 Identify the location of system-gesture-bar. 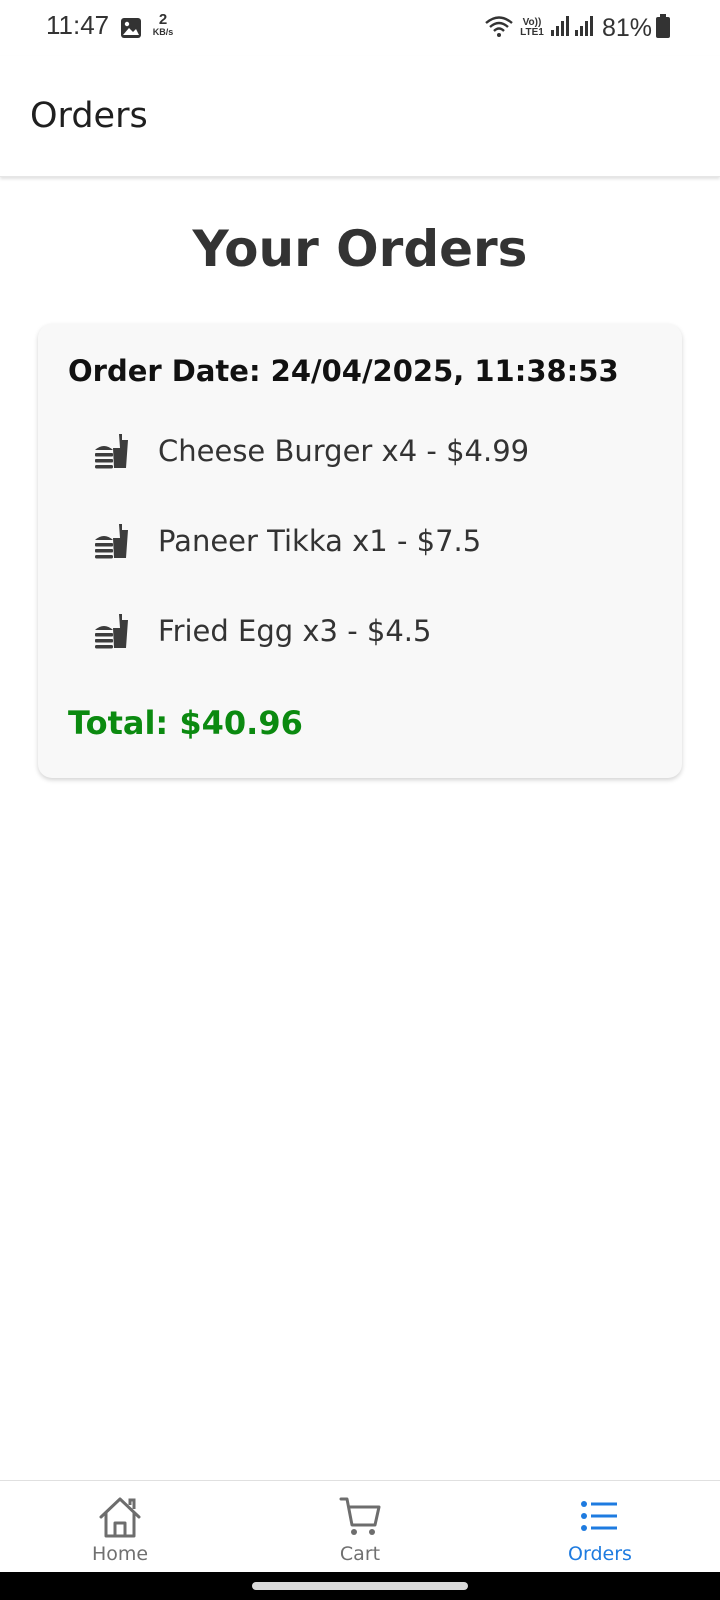
(360, 1586).